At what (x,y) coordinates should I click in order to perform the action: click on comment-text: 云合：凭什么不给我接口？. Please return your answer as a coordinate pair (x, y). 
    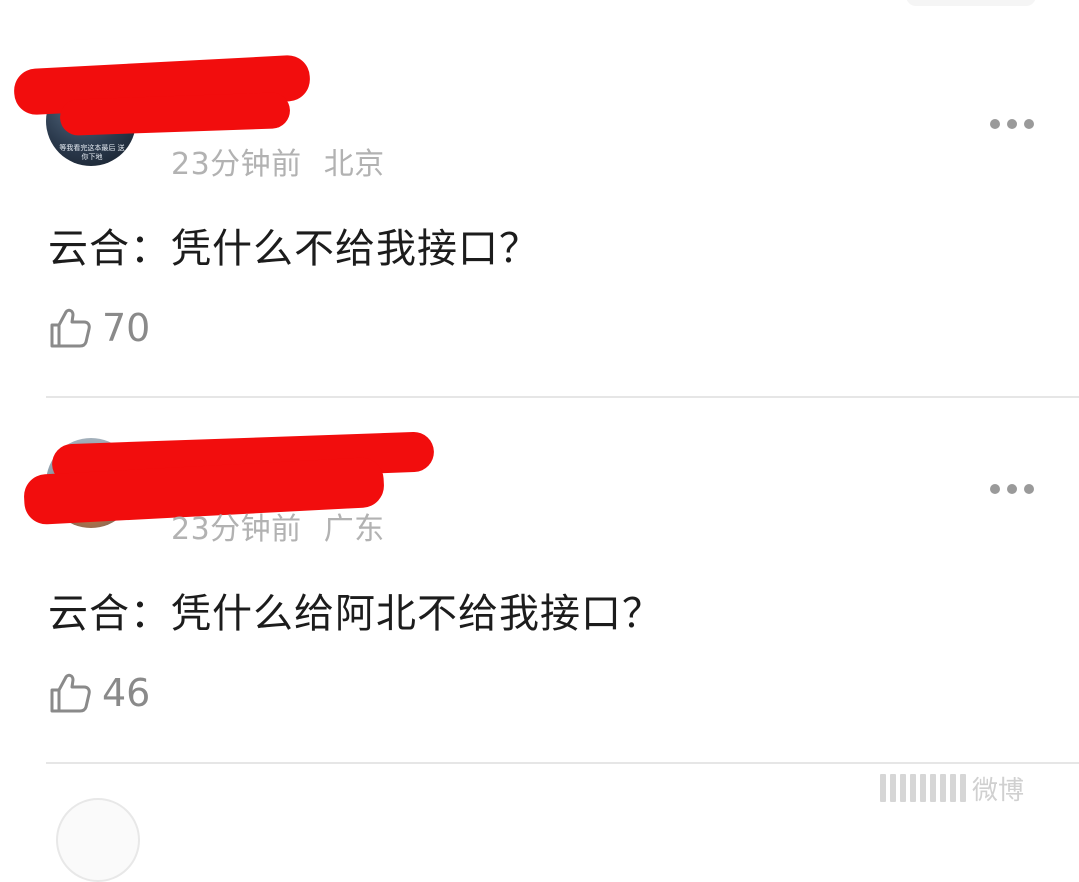
    Looking at the image, I should click on (294, 249).